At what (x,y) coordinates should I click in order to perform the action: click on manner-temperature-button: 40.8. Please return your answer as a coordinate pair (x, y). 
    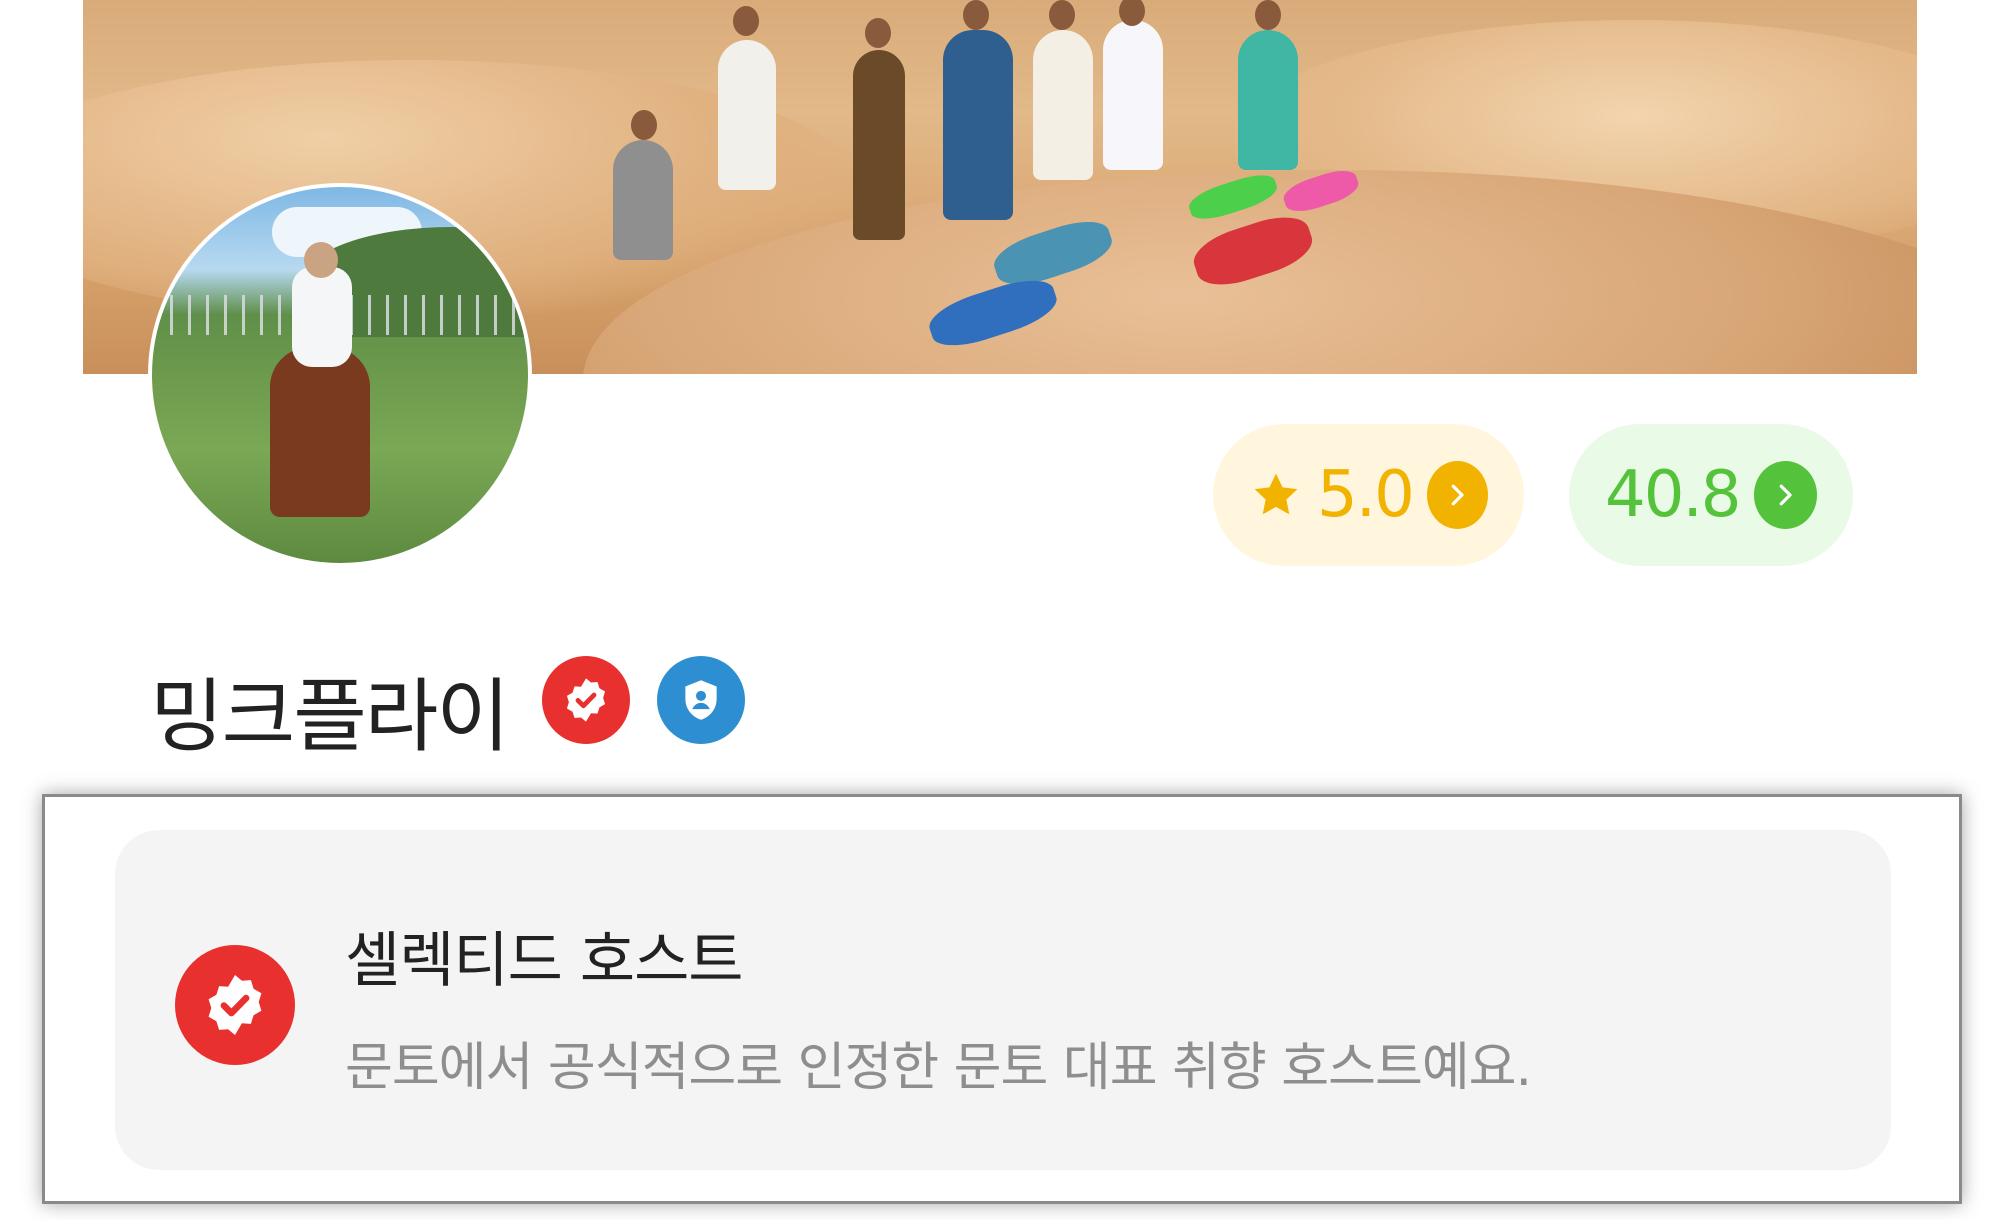
    Looking at the image, I should click on (1711, 495).